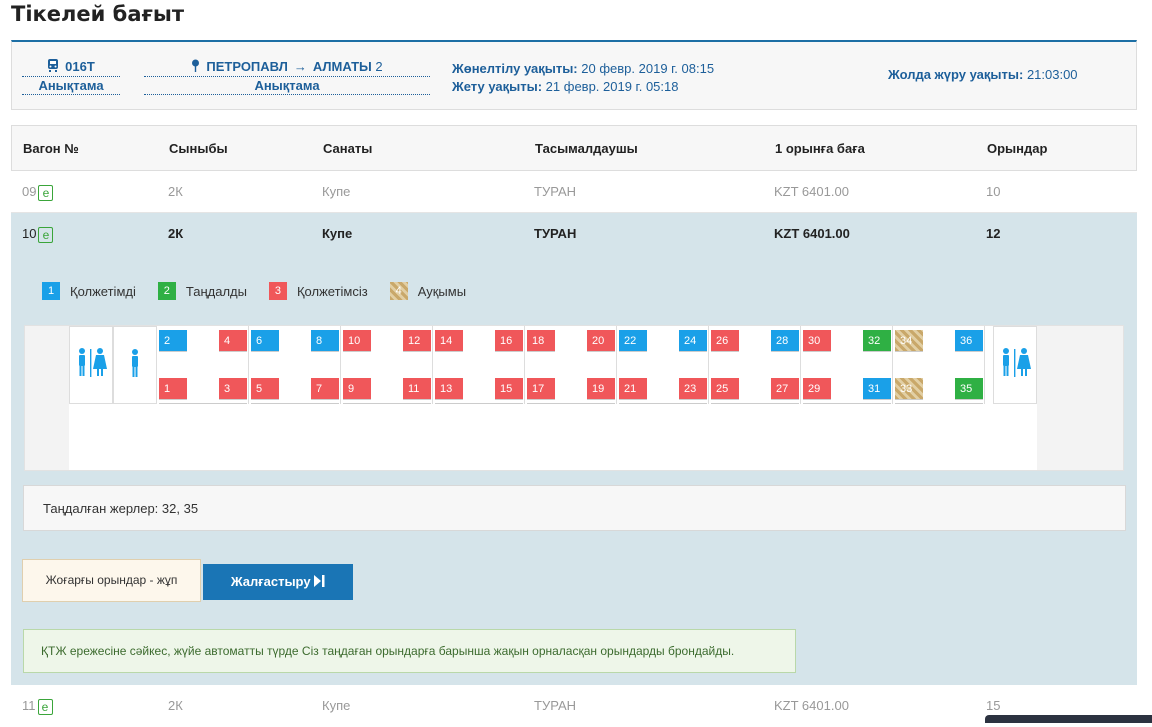  Describe the element at coordinates (233, 341) in the screenshot. I see `seat-4: 4` at that location.